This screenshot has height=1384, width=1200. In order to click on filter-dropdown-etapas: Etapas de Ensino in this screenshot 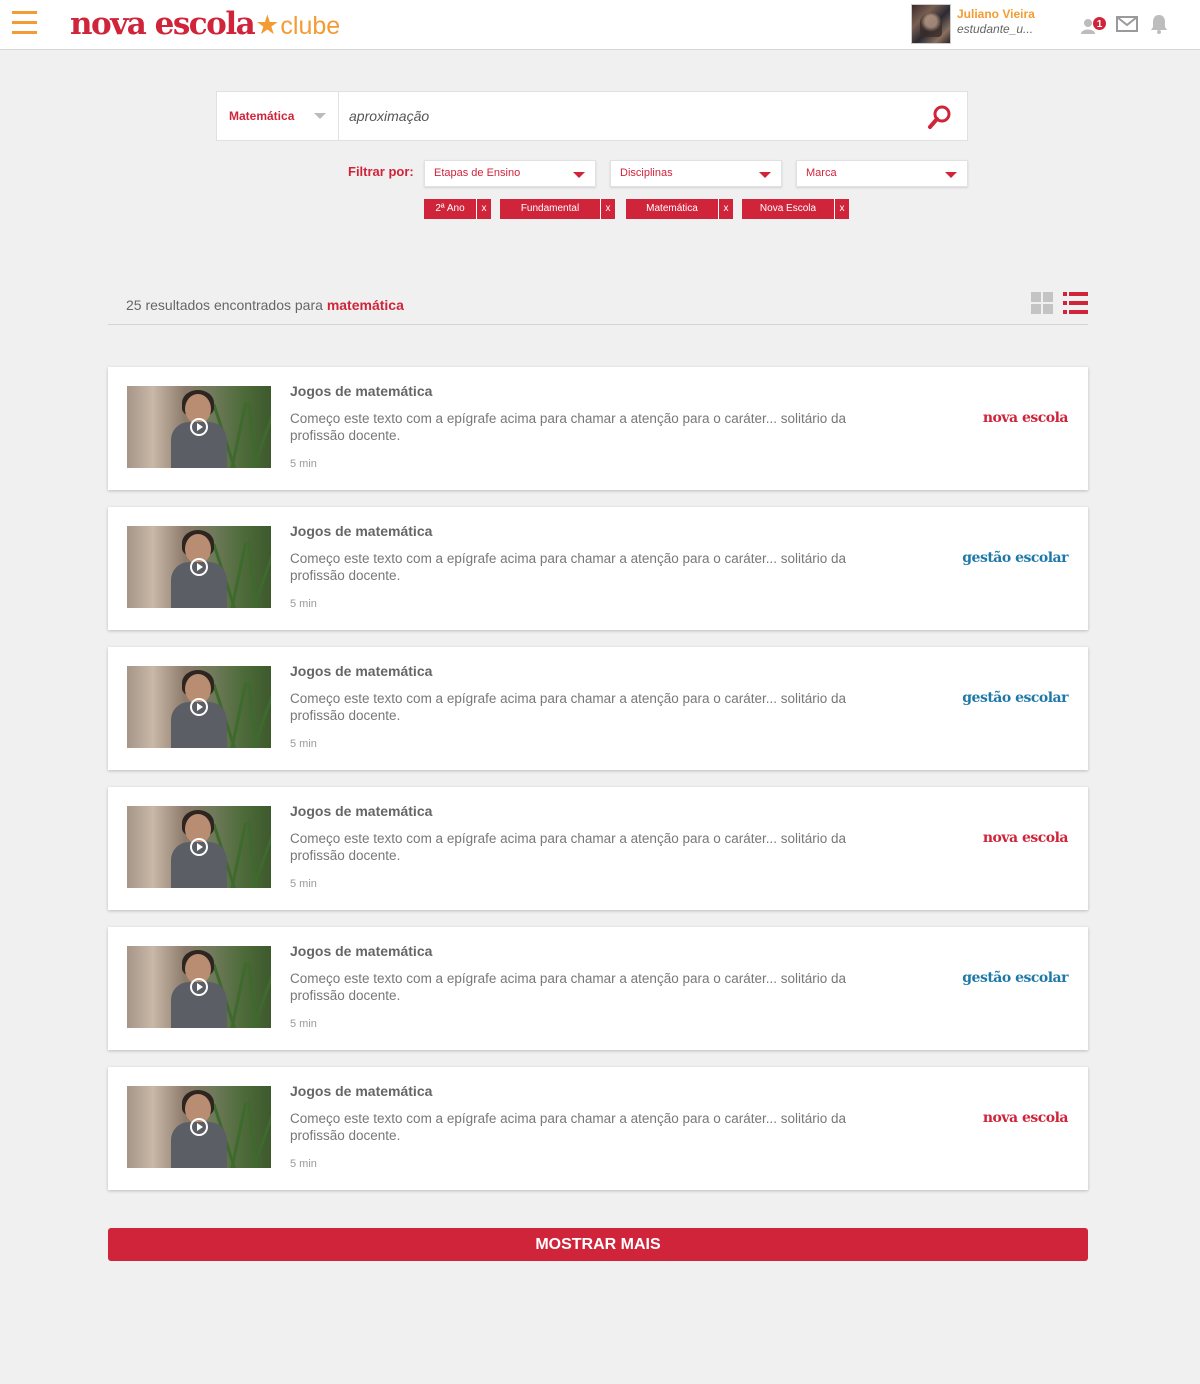, I will do `click(510, 173)`.